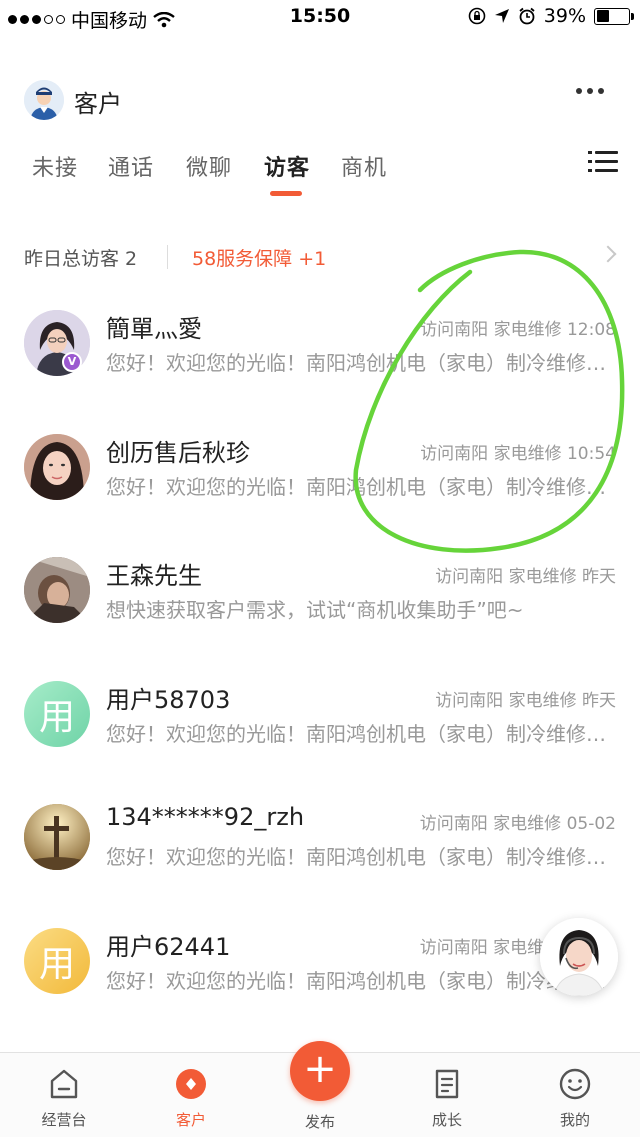 The height and width of the screenshot is (1137, 640). I want to click on battery-percent: 39%, so click(564, 16).